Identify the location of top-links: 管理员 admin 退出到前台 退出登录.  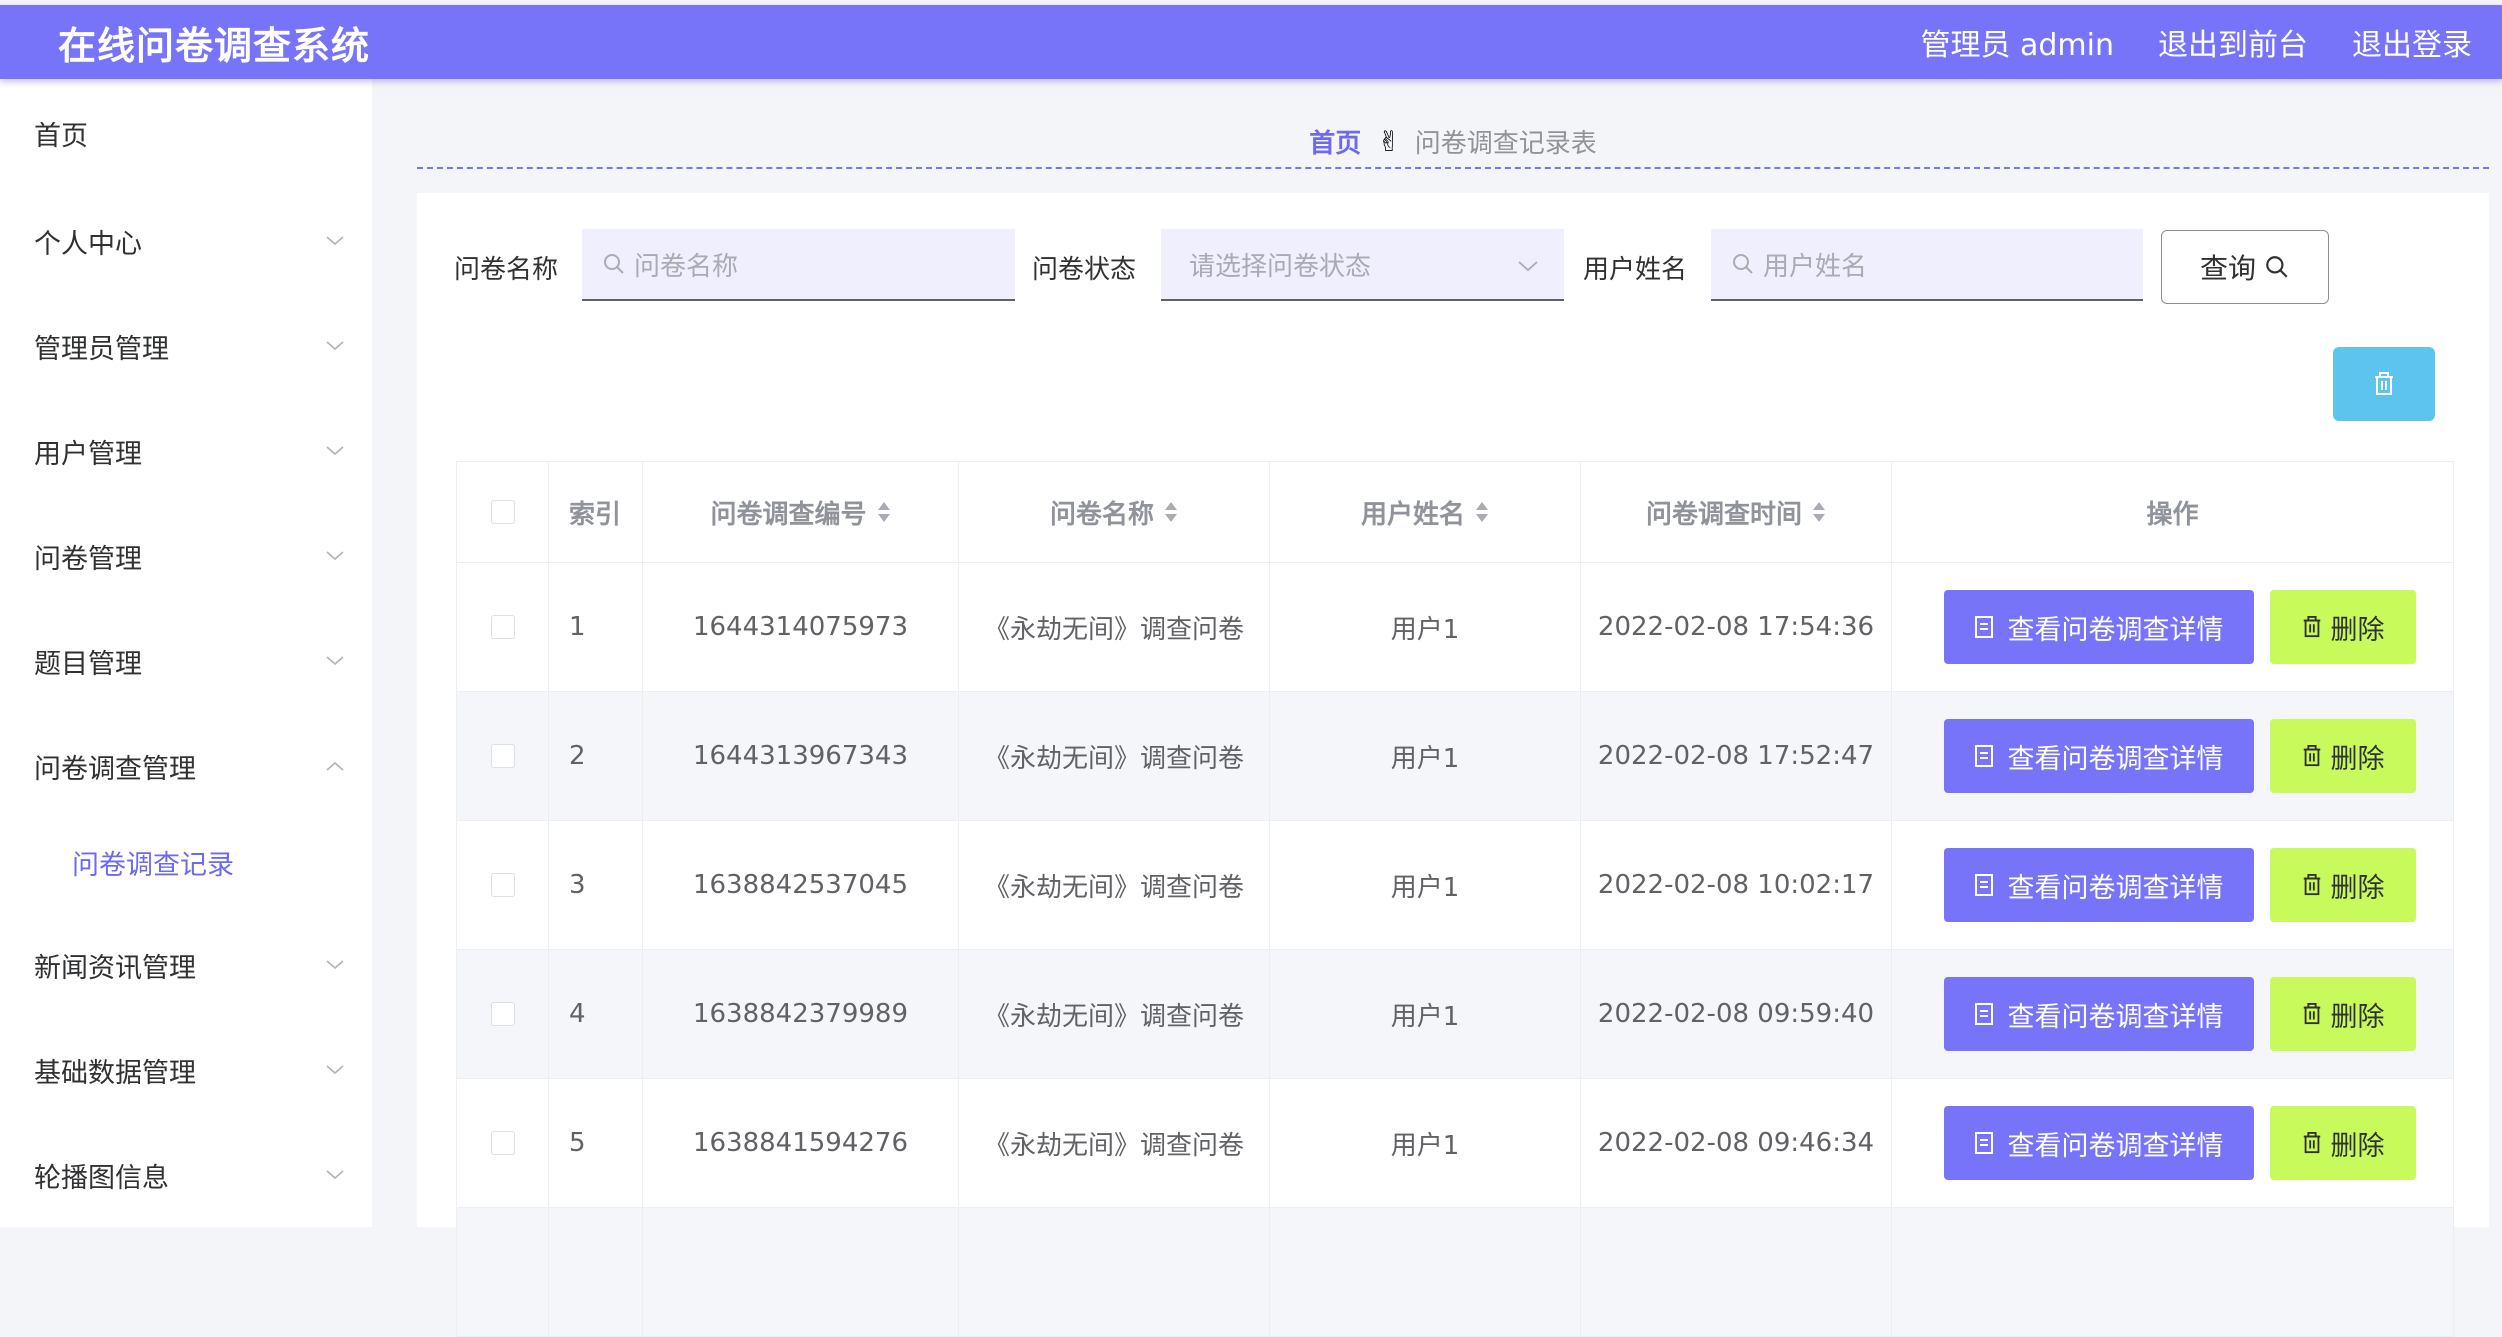
(2174, 42).